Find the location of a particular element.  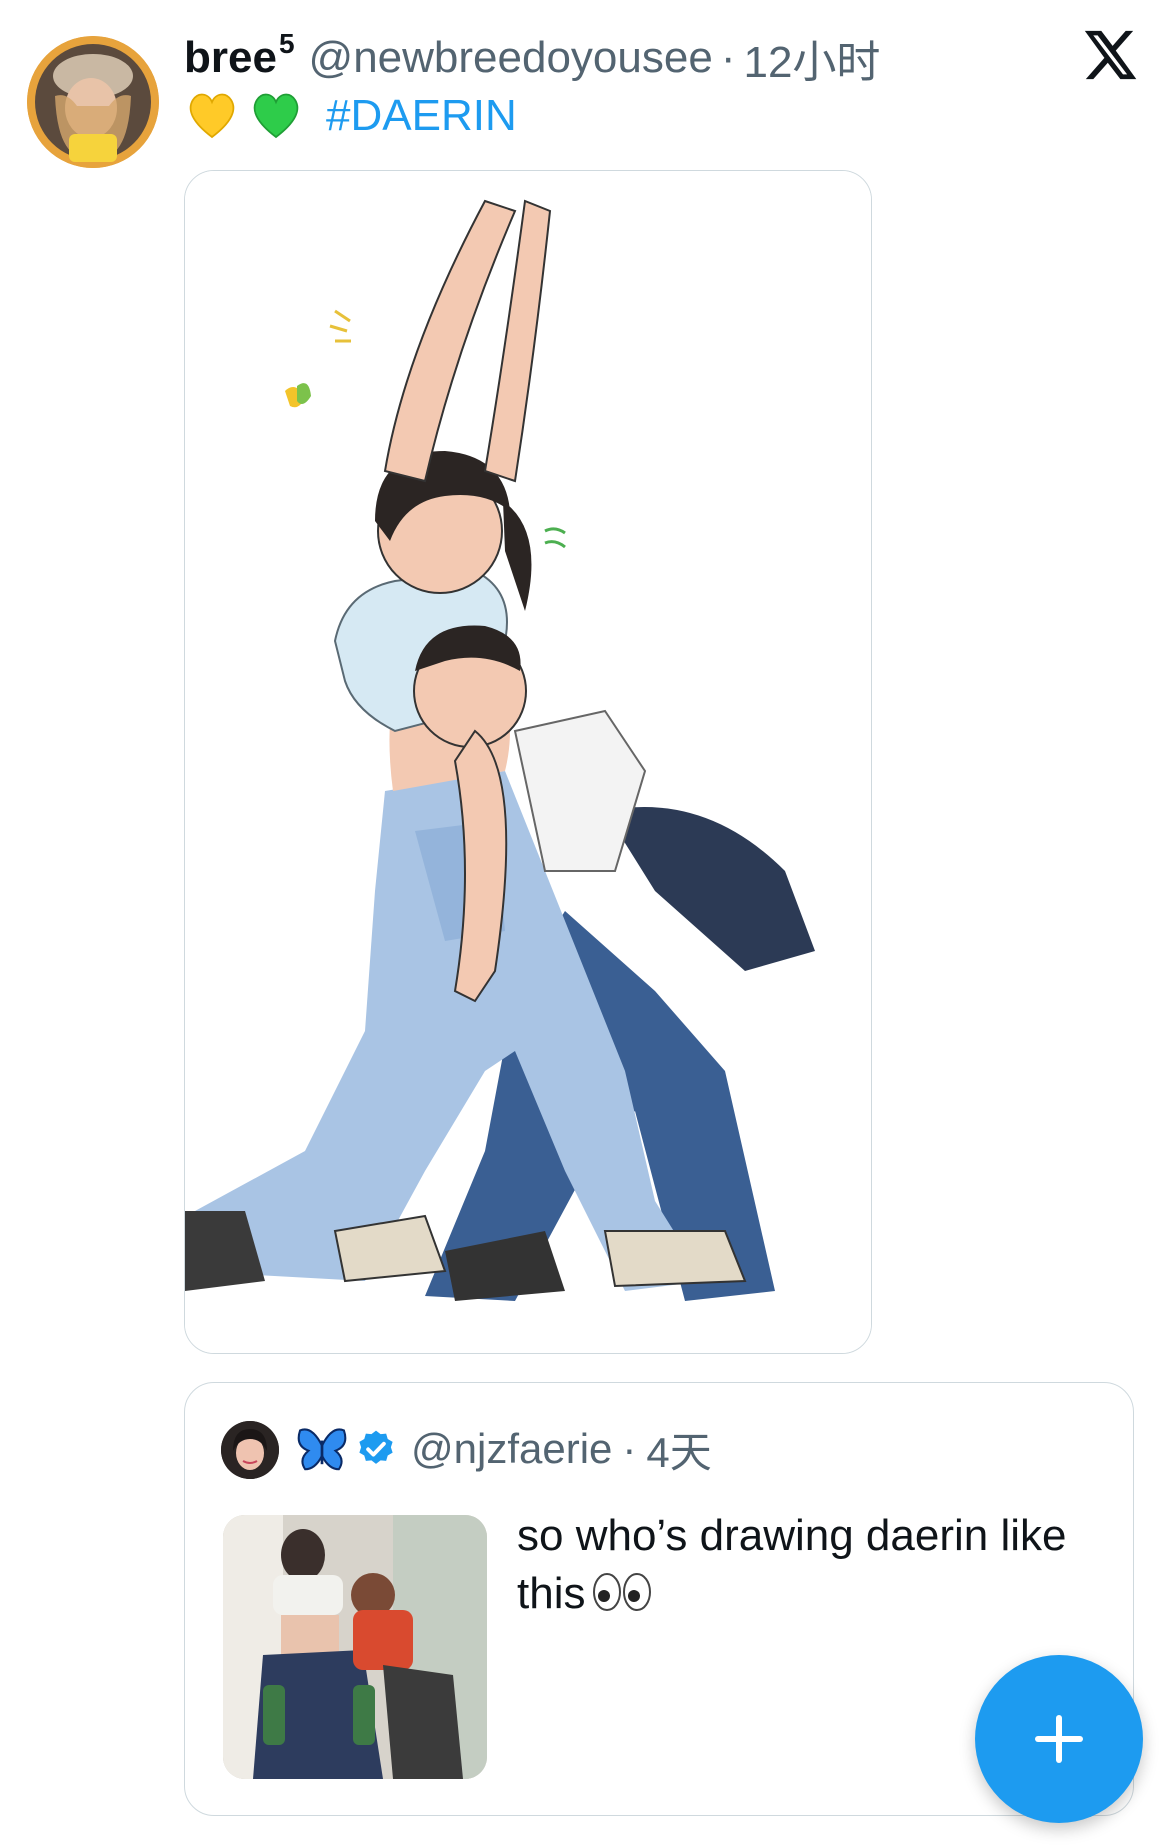

plus-icon is located at coordinates (1059, 1739).